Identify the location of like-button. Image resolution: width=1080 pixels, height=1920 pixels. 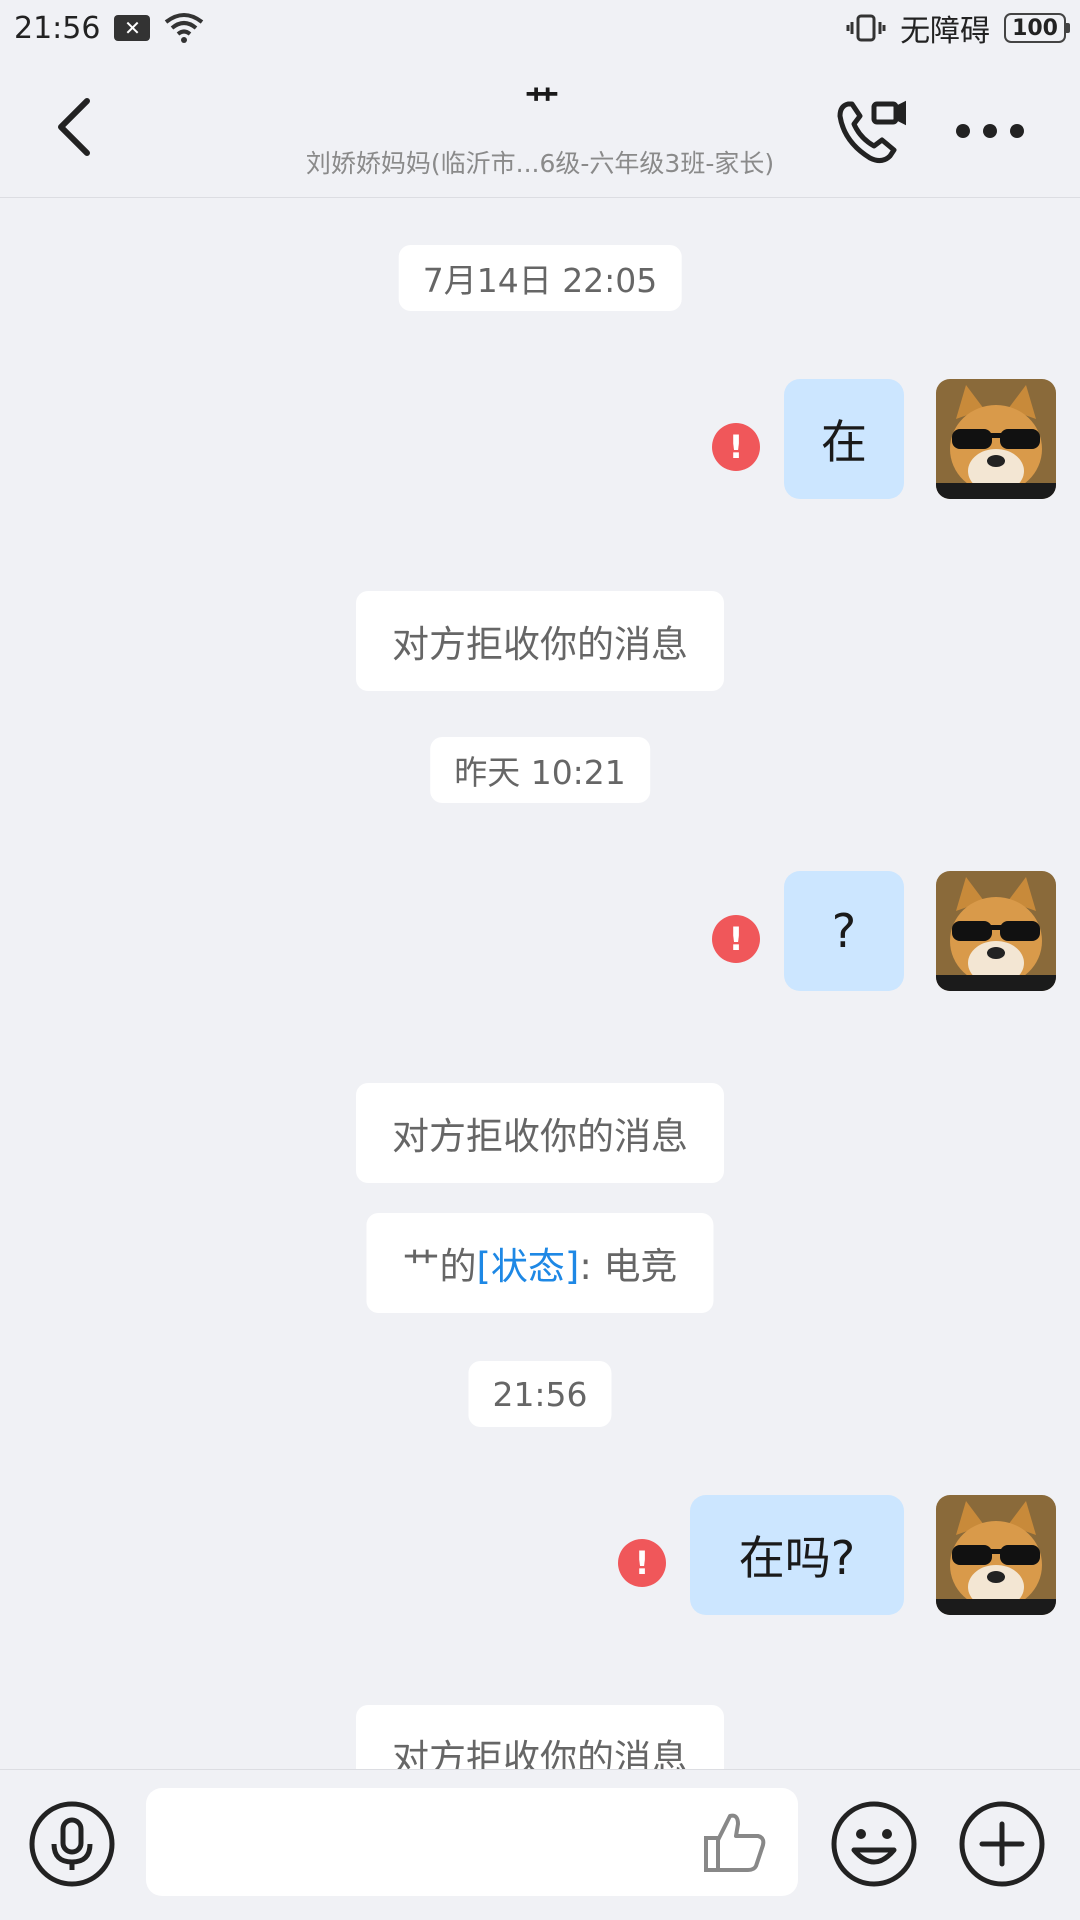
(735, 1843).